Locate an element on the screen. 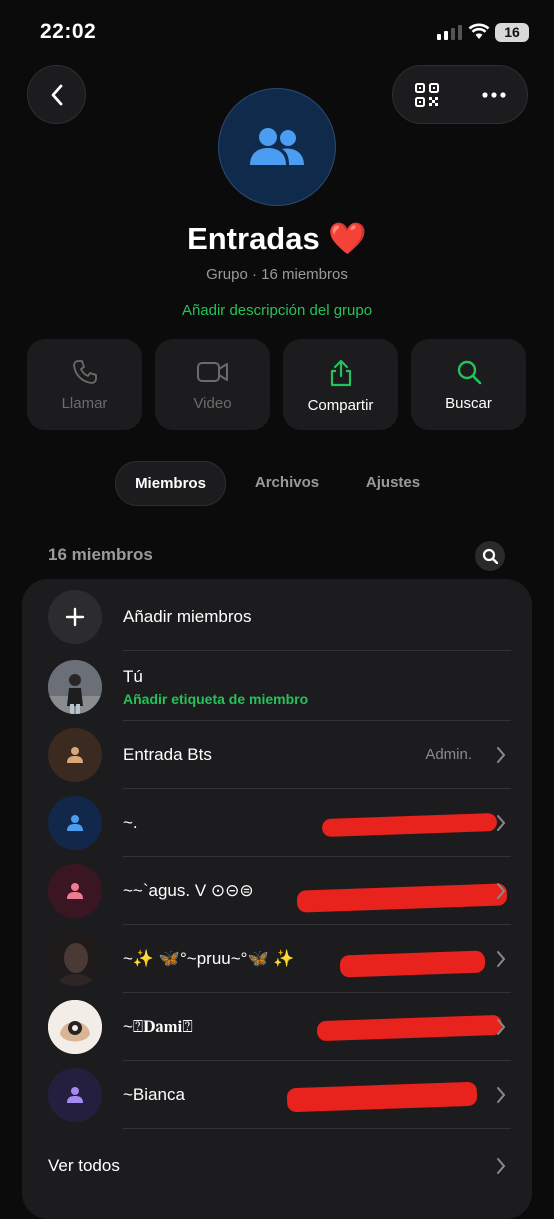 Image resolution: width=554 pixels, height=1219 pixels. member-name: Entrada Bts is located at coordinates (167, 754).